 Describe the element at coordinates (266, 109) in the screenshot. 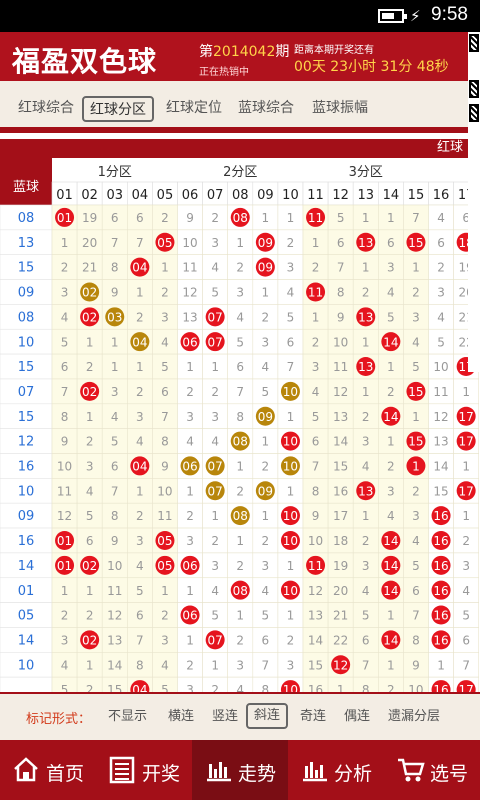

I see `tab-4: 蓝球综合` at that location.